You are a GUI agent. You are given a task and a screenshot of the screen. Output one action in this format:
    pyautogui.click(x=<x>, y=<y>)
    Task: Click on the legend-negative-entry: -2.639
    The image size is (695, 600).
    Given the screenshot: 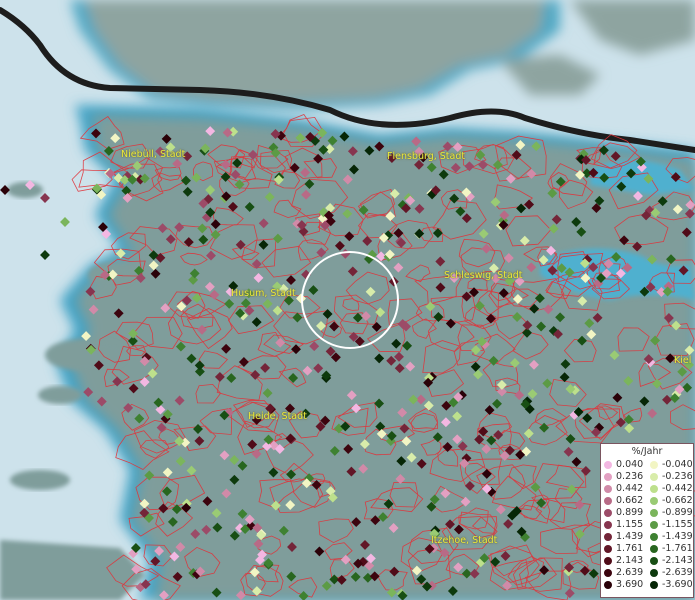 What is the action you would take?
    pyautogui.click(x=670, y=573)
    